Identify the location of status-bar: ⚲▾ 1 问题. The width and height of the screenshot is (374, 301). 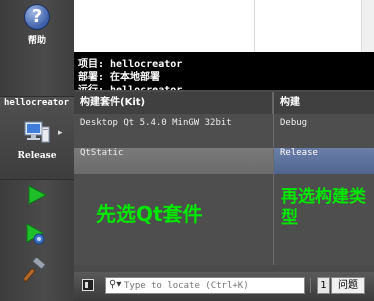
(224, 286).